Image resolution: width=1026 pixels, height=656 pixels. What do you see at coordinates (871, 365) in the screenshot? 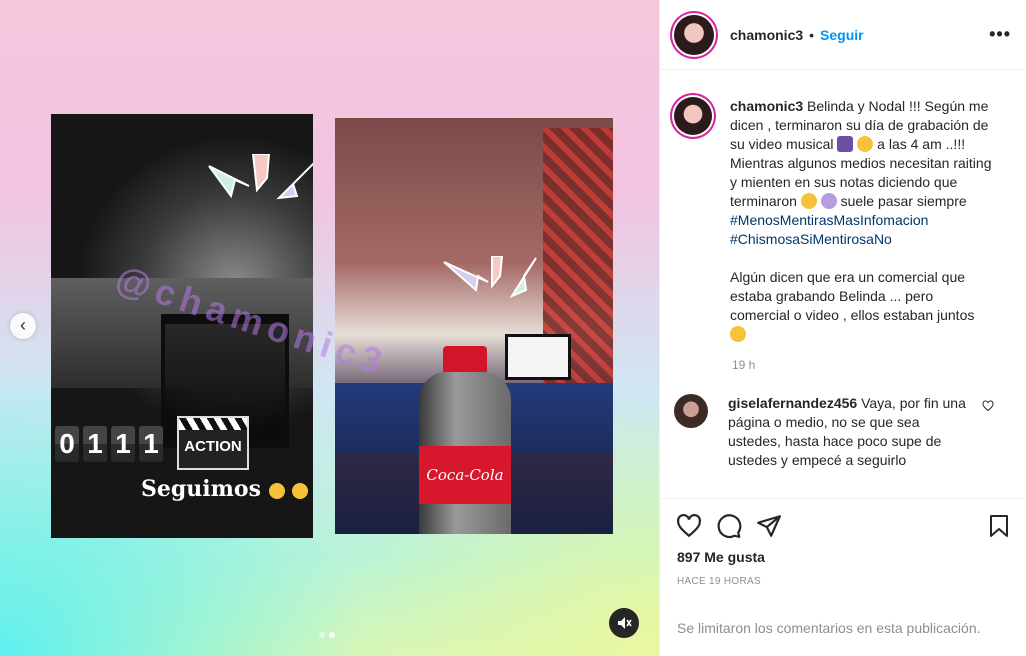
I see `caption-time: 19 h` at bounding box center [871, 365].